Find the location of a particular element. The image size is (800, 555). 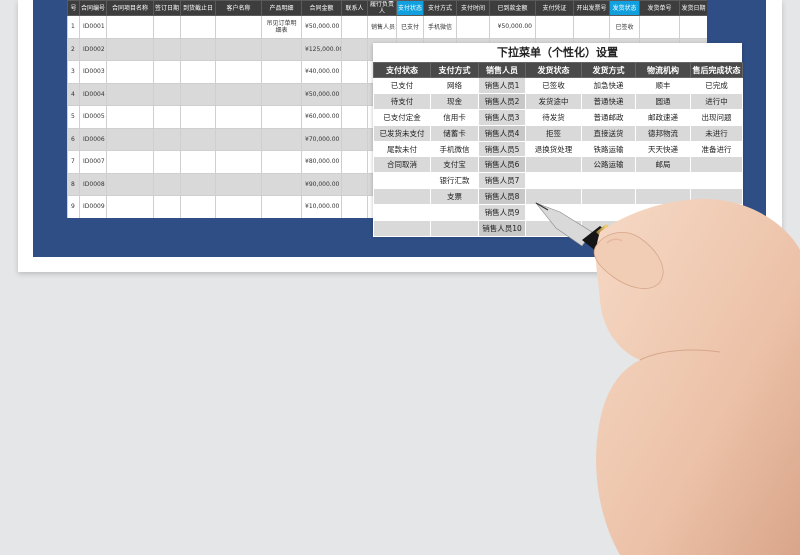

table-cell: 手机微信 is located at coordinates (440, 27).